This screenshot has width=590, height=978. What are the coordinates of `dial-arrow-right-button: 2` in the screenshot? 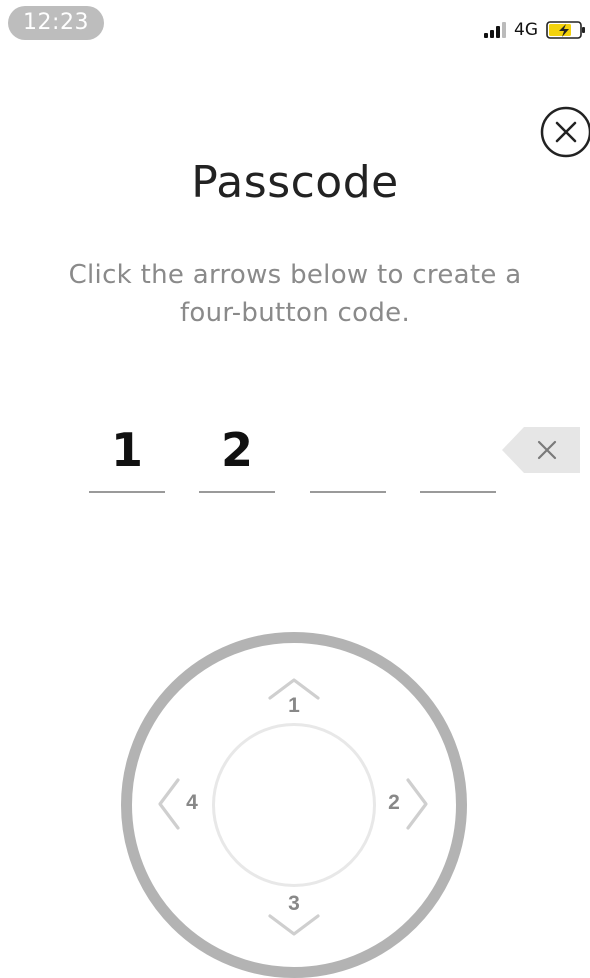 It's located at (405, 804).